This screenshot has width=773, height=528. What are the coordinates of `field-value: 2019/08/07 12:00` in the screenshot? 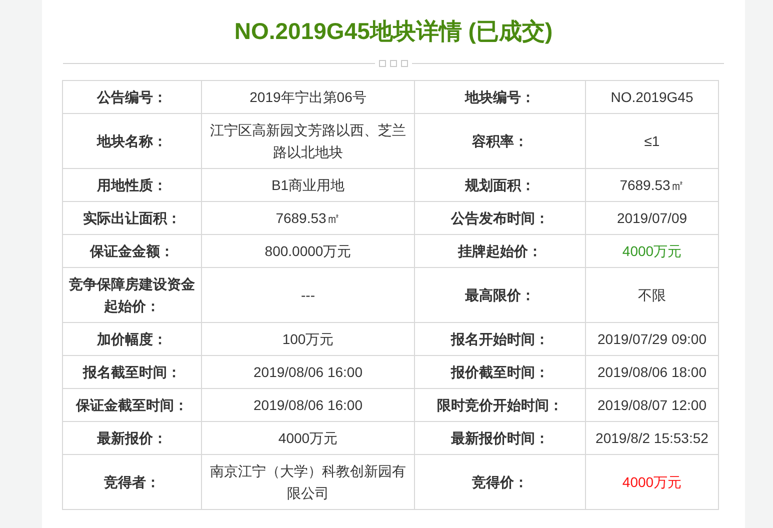 It's located at (652, 405).